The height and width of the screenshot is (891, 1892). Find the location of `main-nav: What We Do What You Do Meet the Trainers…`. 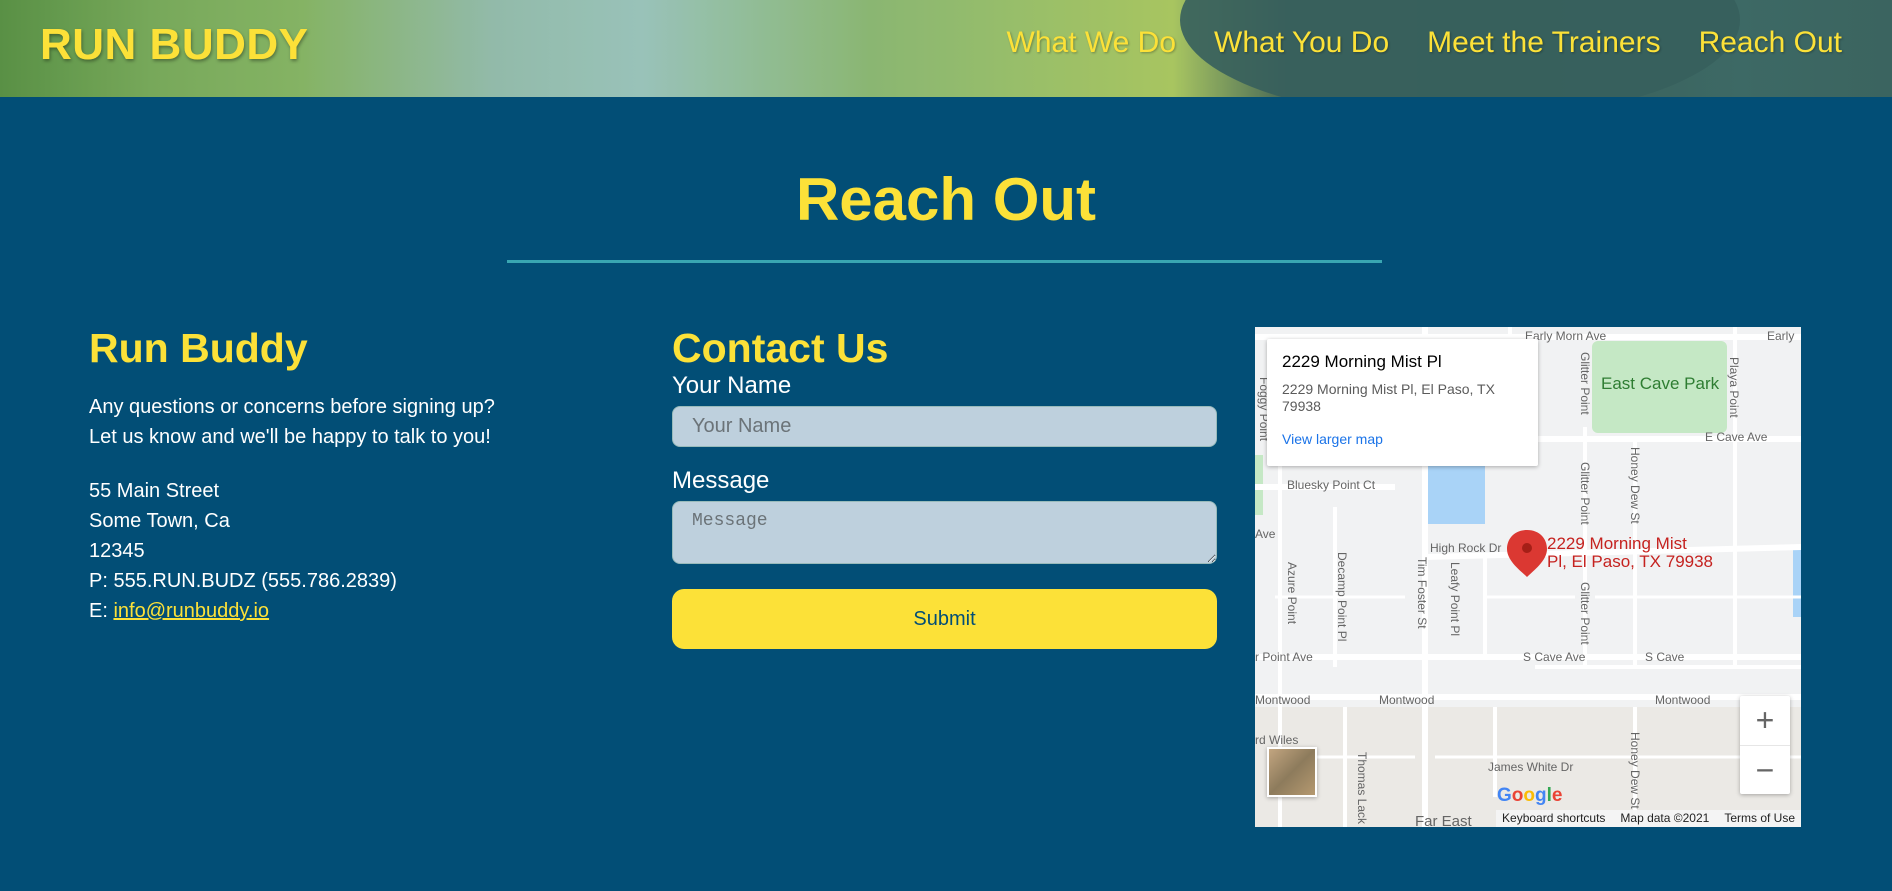

main-nav: What We Do What You Do Meet the Trainers… is located at coordinates (1424, 43).